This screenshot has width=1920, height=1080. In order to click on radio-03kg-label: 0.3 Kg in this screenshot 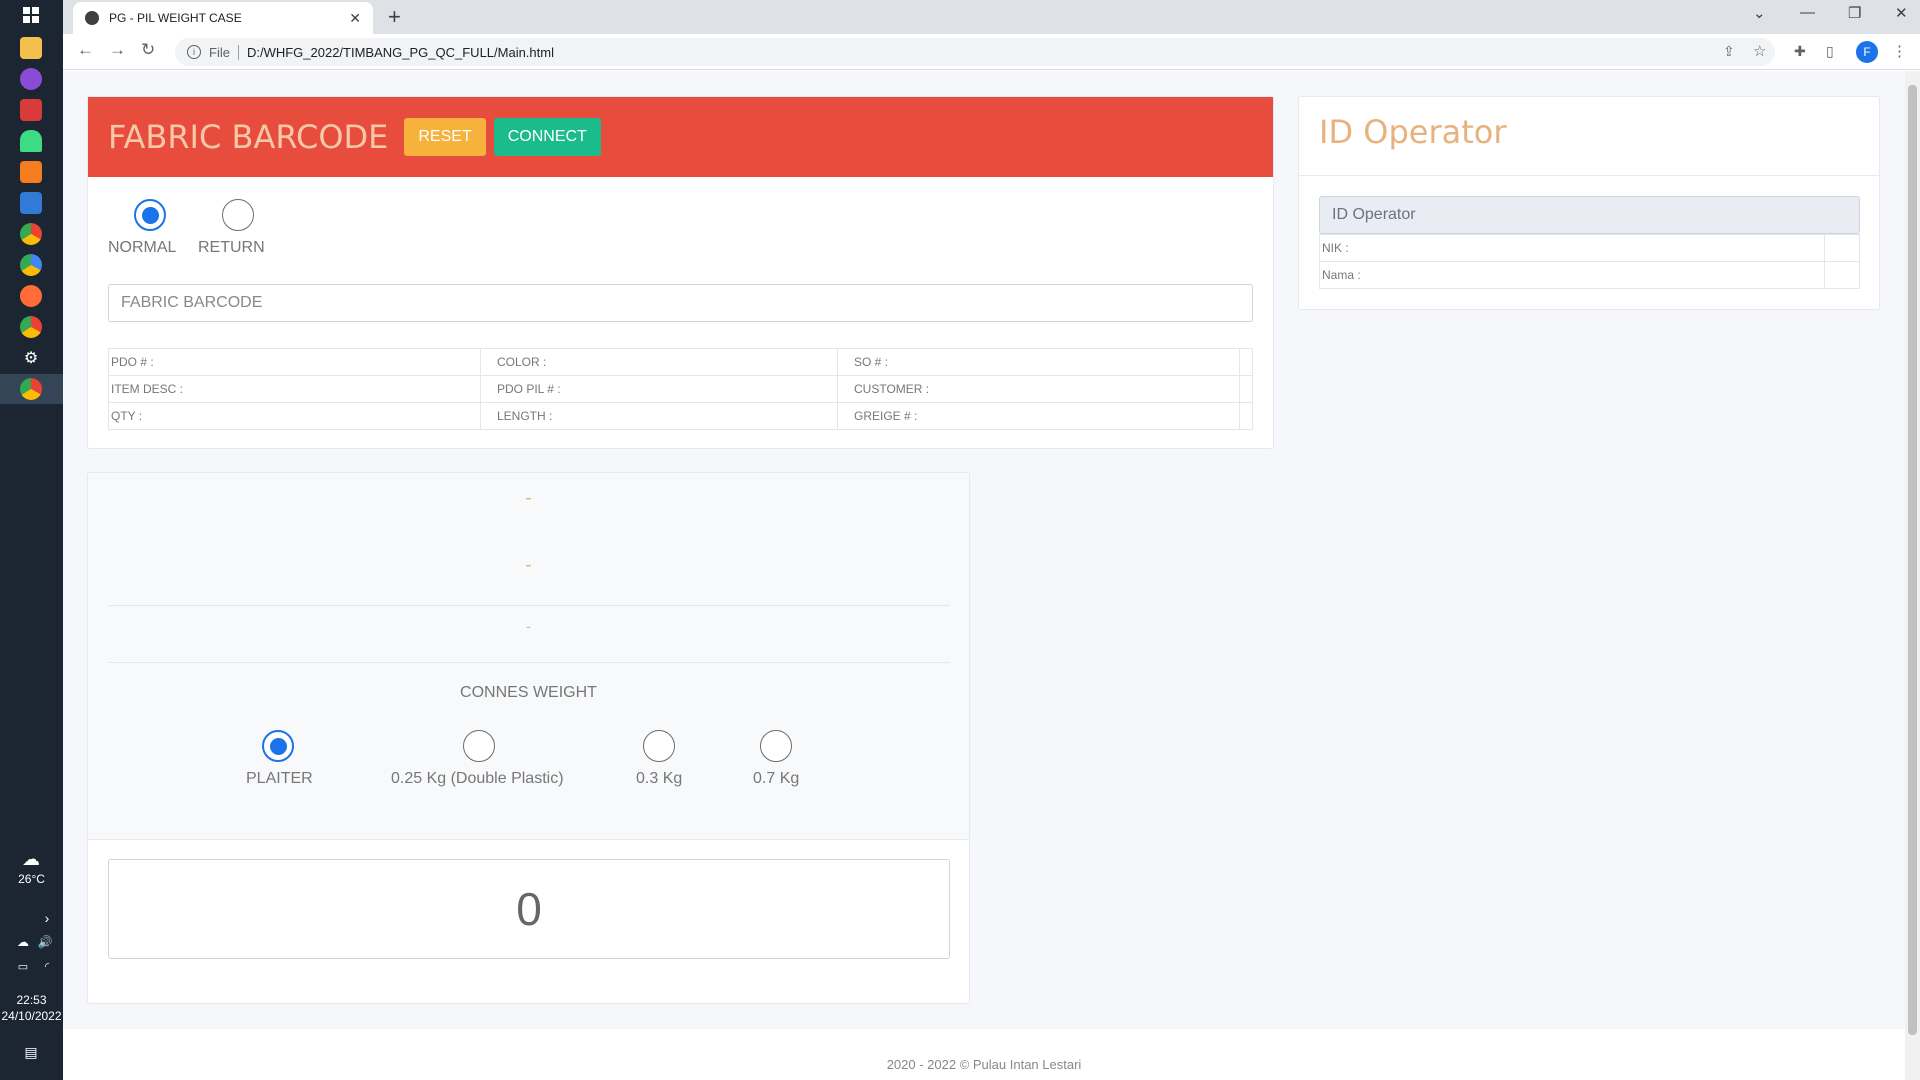, I will do `click(659, 779)`.